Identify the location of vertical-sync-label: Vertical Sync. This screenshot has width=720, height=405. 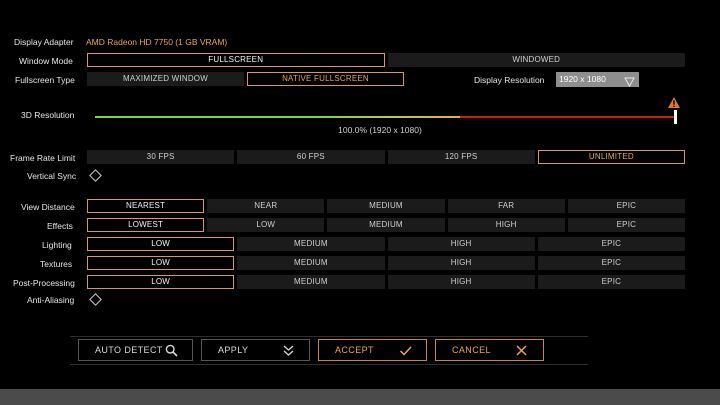
(52, 176).